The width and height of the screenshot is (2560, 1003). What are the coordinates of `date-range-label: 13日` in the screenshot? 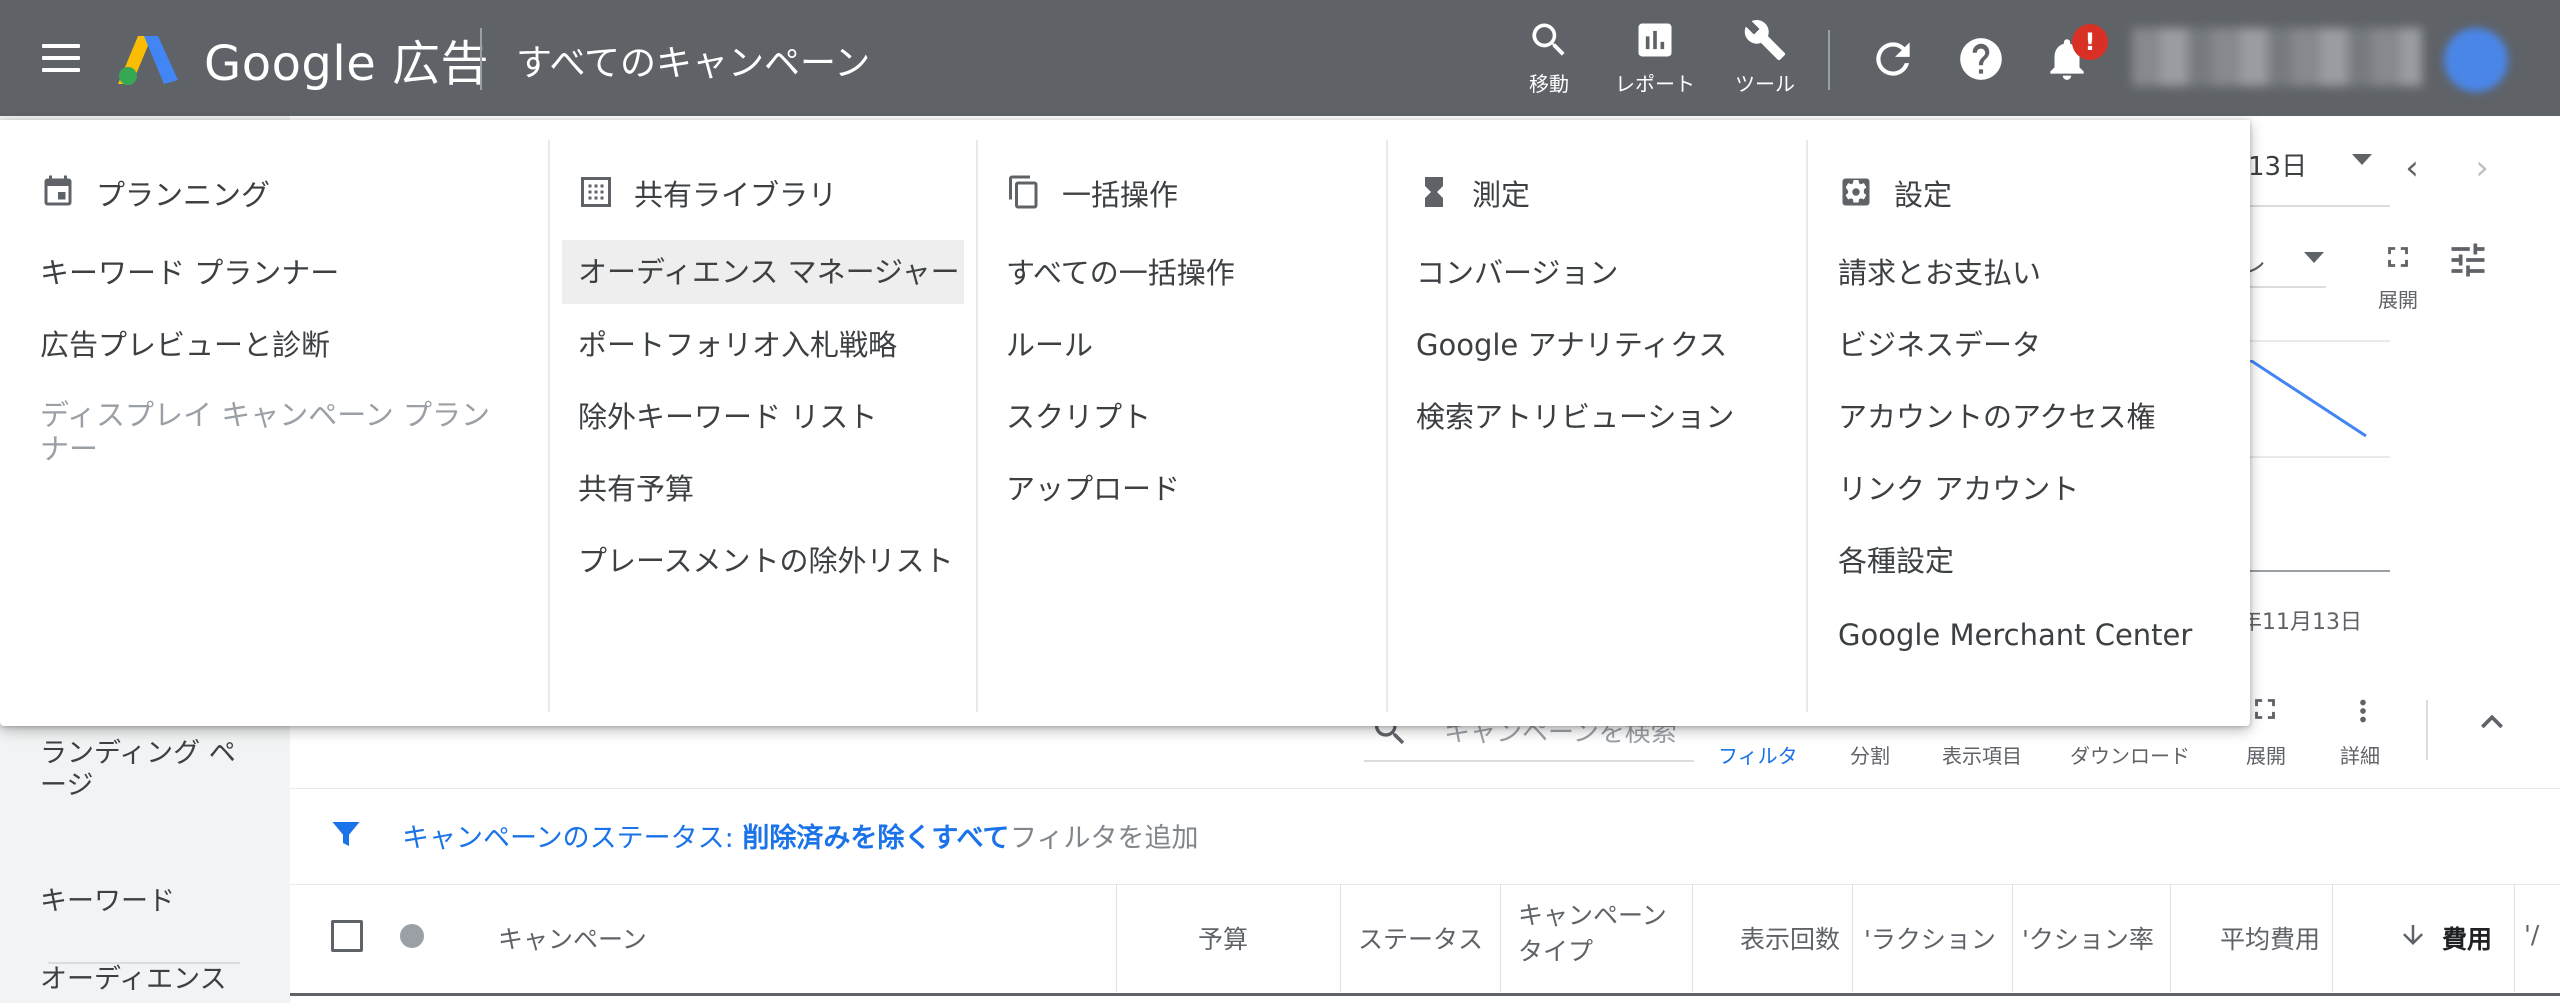 It's located at (2277, 164).